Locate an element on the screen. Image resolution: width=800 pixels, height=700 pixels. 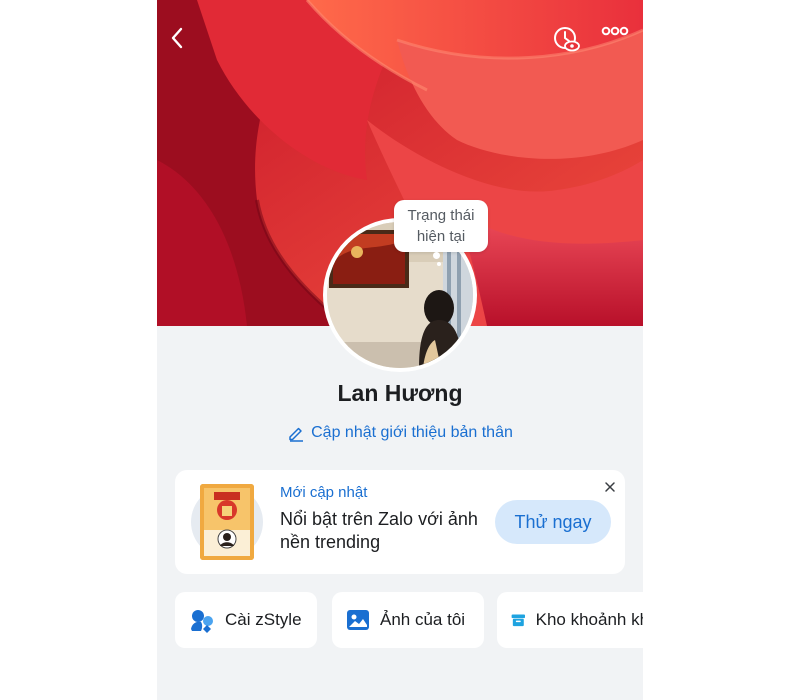
update-intro-label: Cập nhật giới thiệu bản thân is located at coordinates (412, 432).